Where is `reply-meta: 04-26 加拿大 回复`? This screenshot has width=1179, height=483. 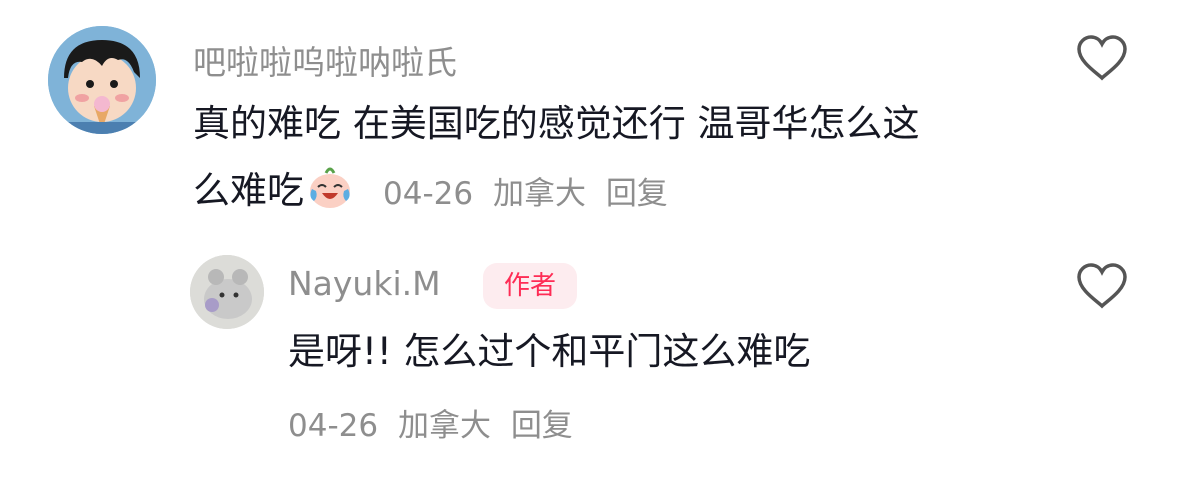
reply-meta: 04-26 加拿大 回复 is located at coordinates (435, 422).